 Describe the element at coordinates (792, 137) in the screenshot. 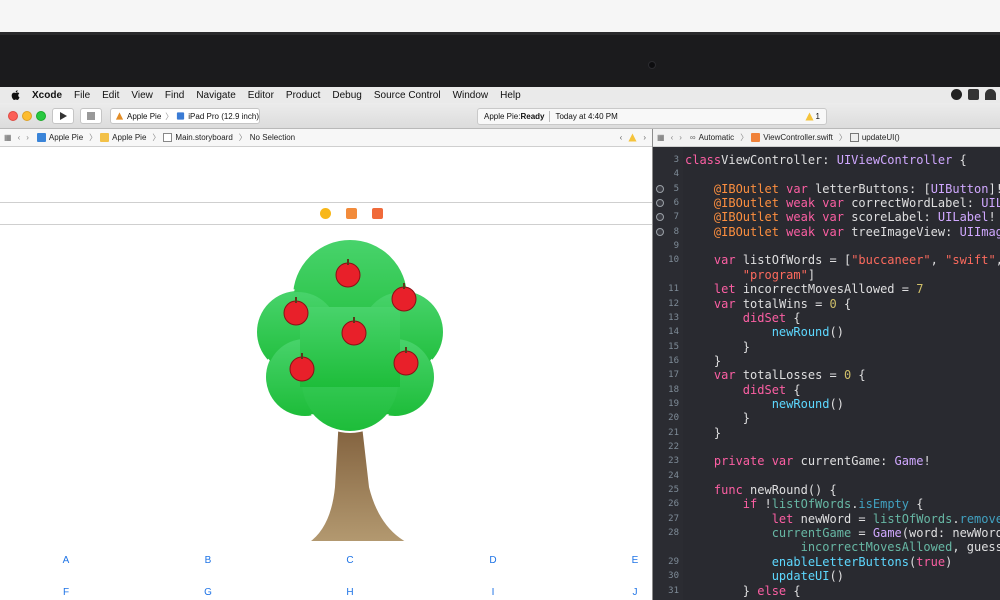

I see `breadcrumb-swift-file: ViewController.swift` at that location.